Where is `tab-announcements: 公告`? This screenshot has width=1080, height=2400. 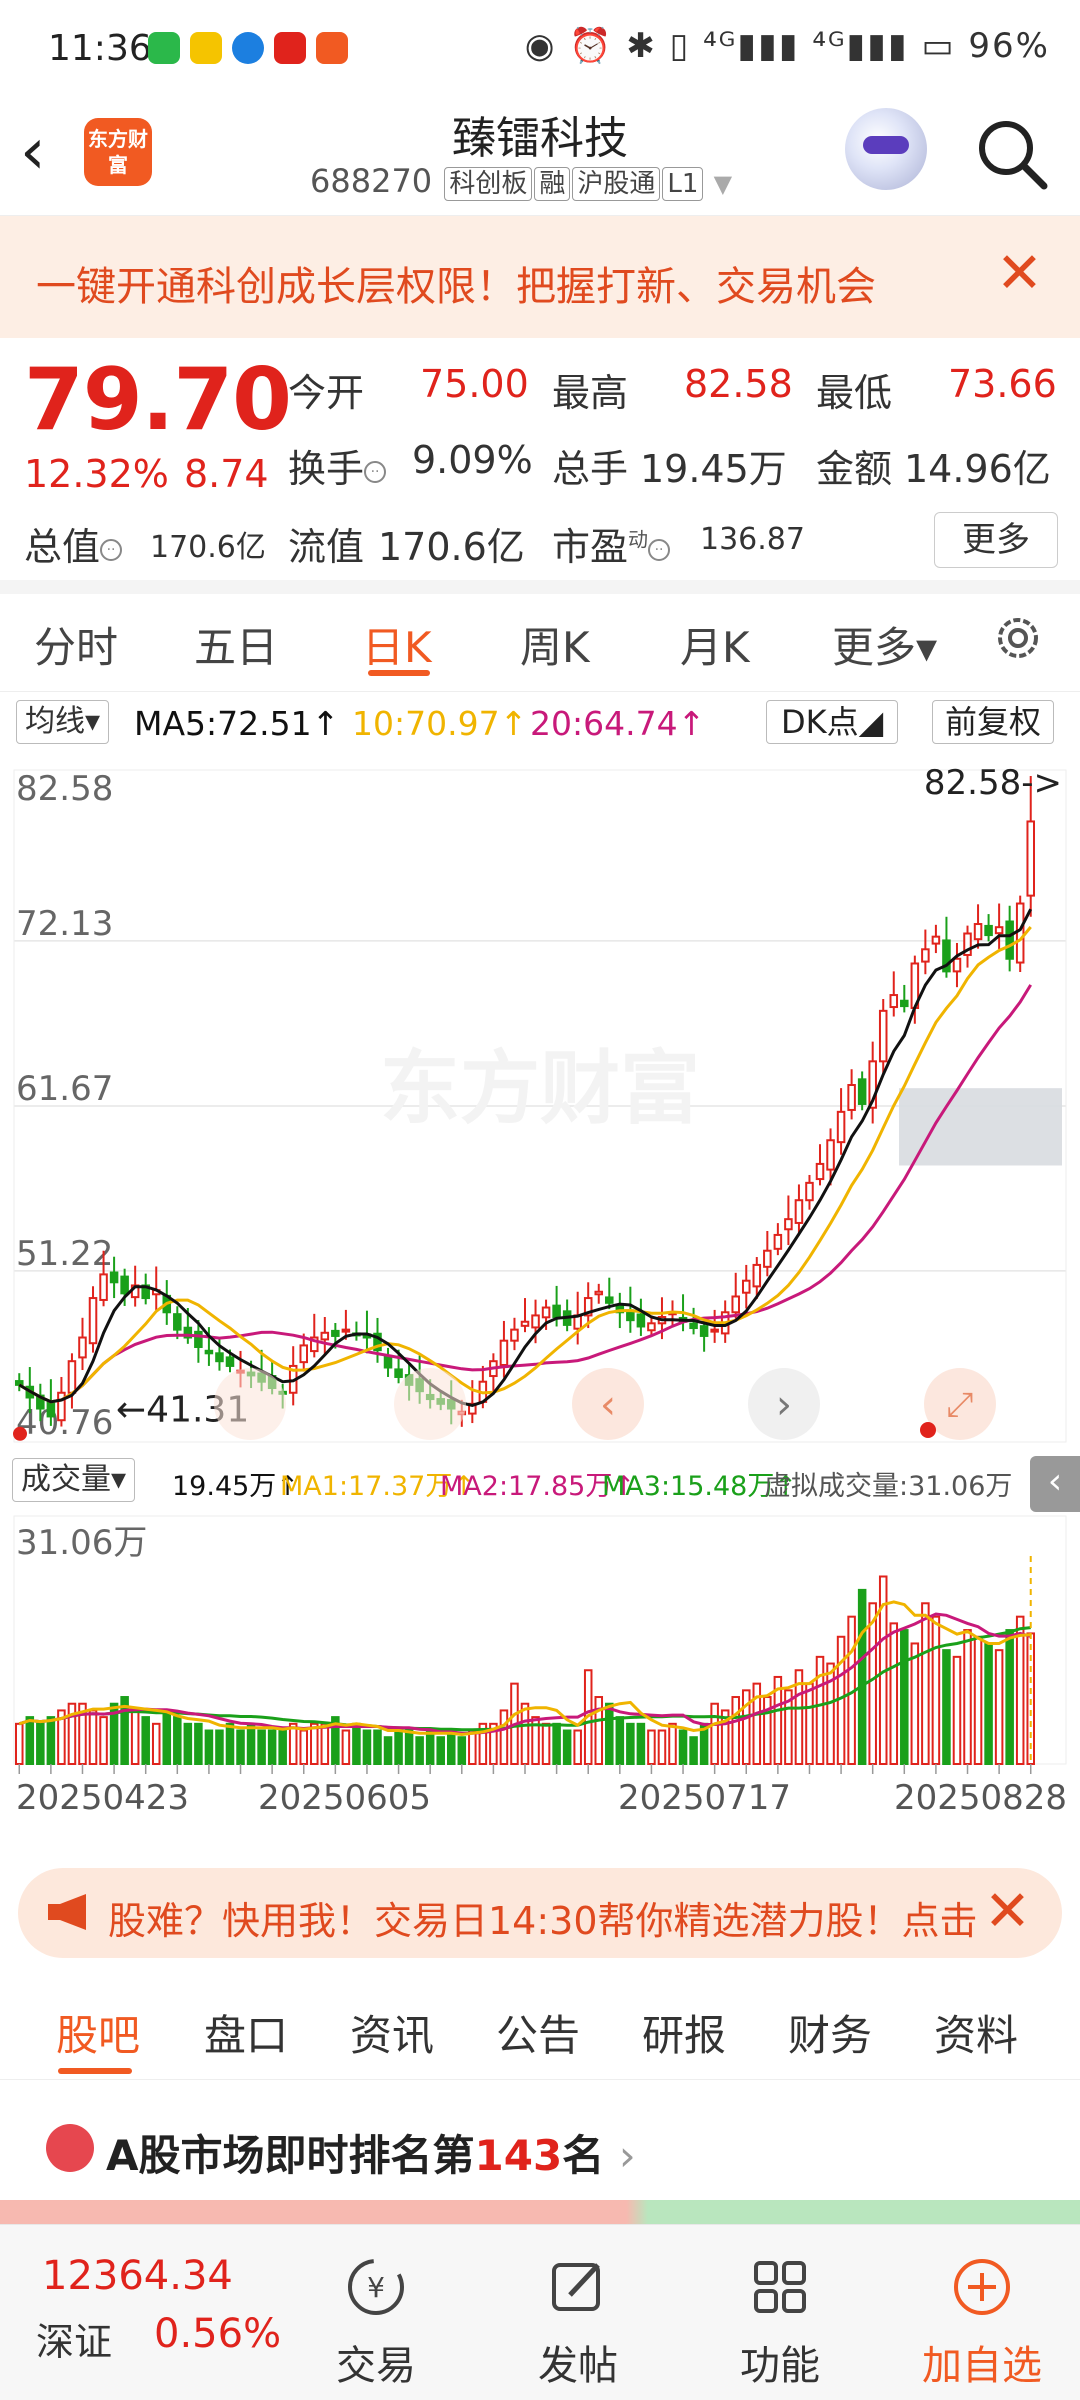
tab-announcements: 公告 is located at coordinates (538, 2032).